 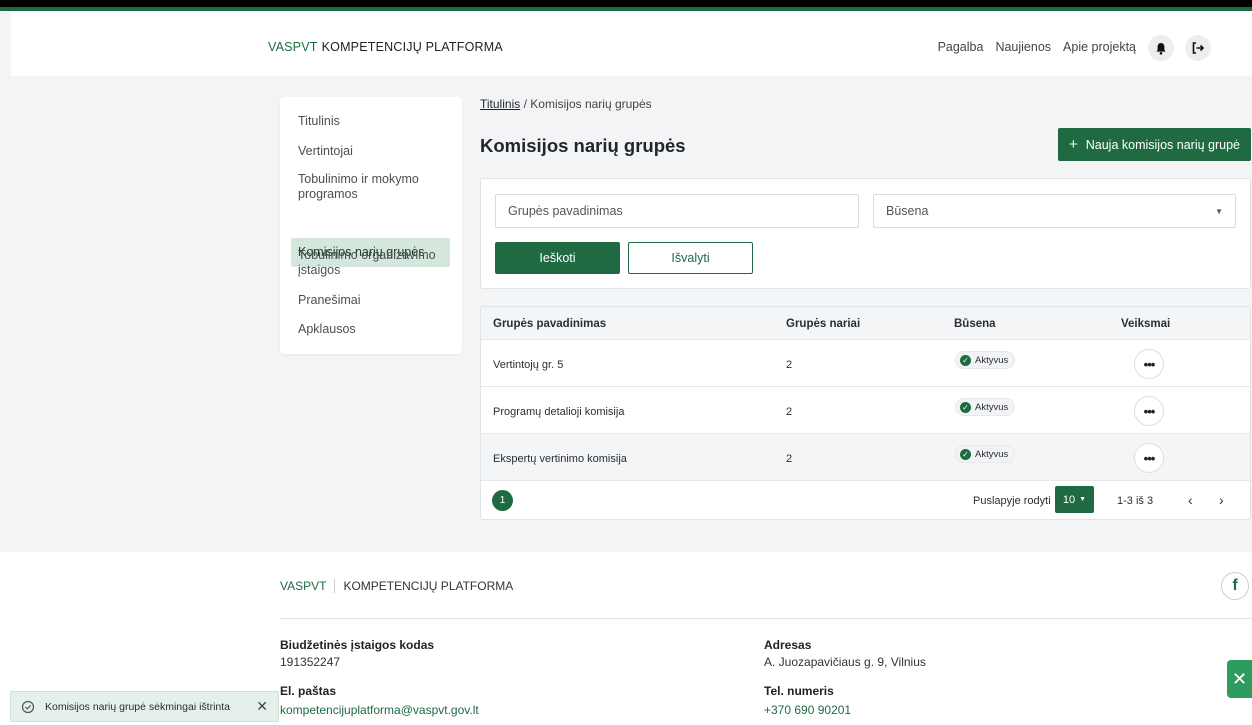 I want to click on notifications-button, so click(x=1161, y=48).